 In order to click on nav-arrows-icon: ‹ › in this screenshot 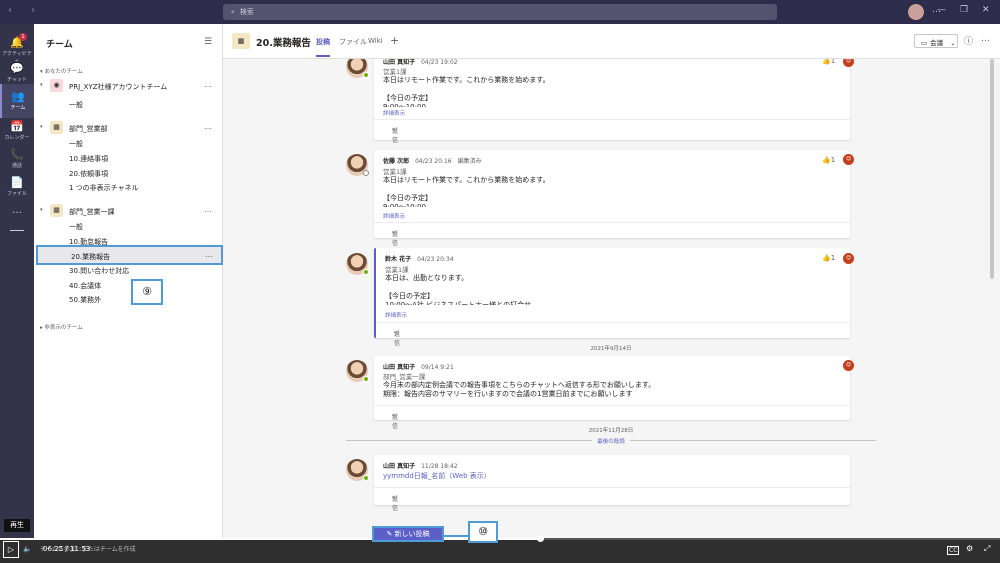, I will do `click(25, 10)`.